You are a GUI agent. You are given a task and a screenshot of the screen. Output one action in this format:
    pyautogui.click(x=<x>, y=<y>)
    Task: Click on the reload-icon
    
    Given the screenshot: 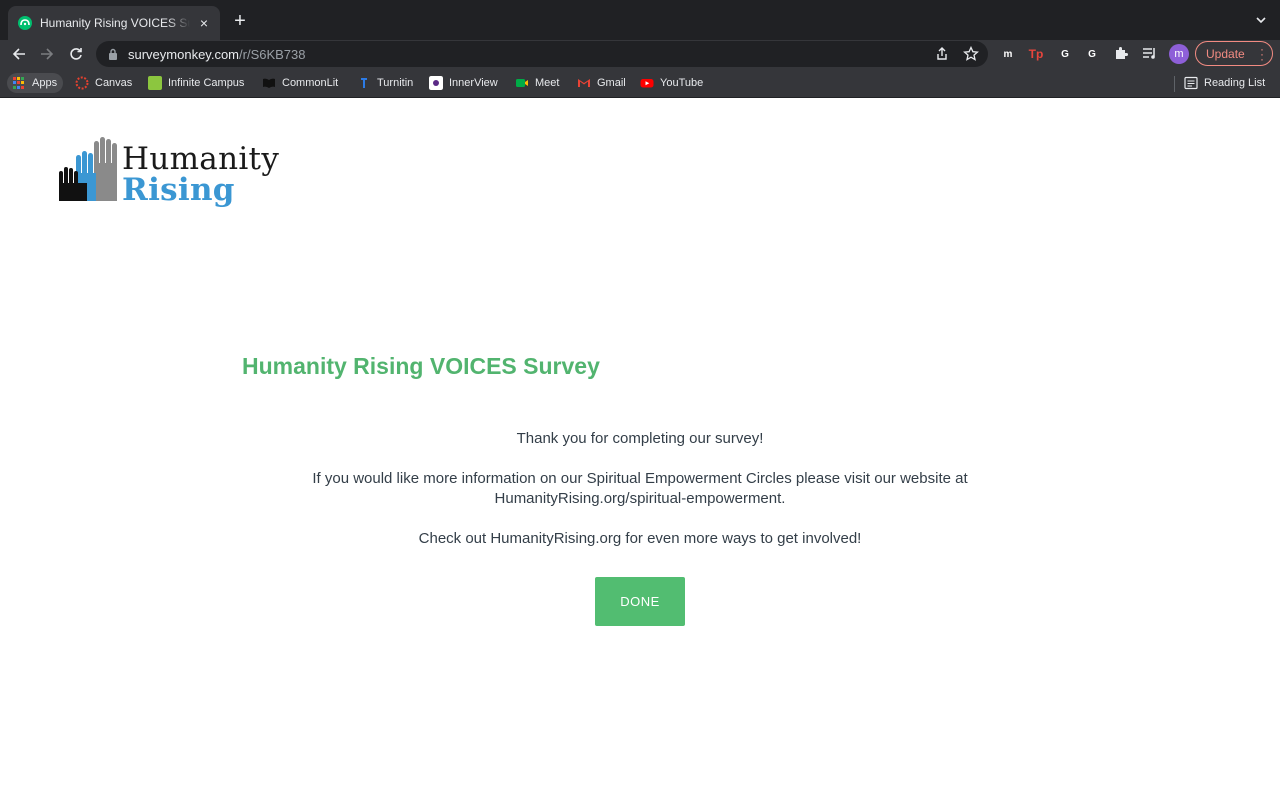 What is the action you would take?
    pyautogui.click(x=76, y=54)
    